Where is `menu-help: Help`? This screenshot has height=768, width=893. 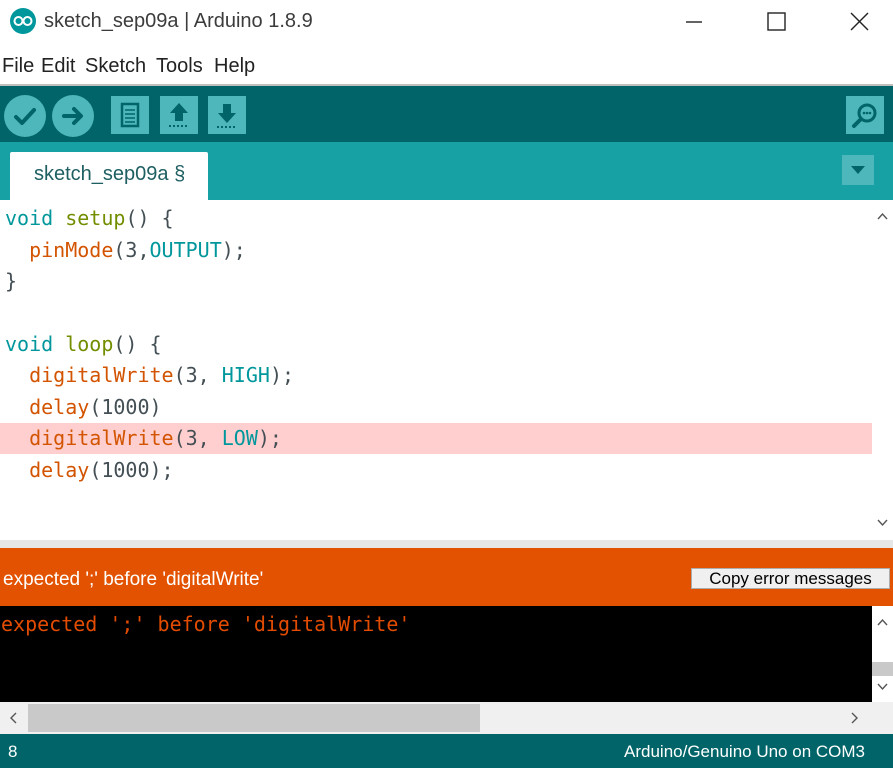 menu-help: Help is located at coordinates (234, 66).